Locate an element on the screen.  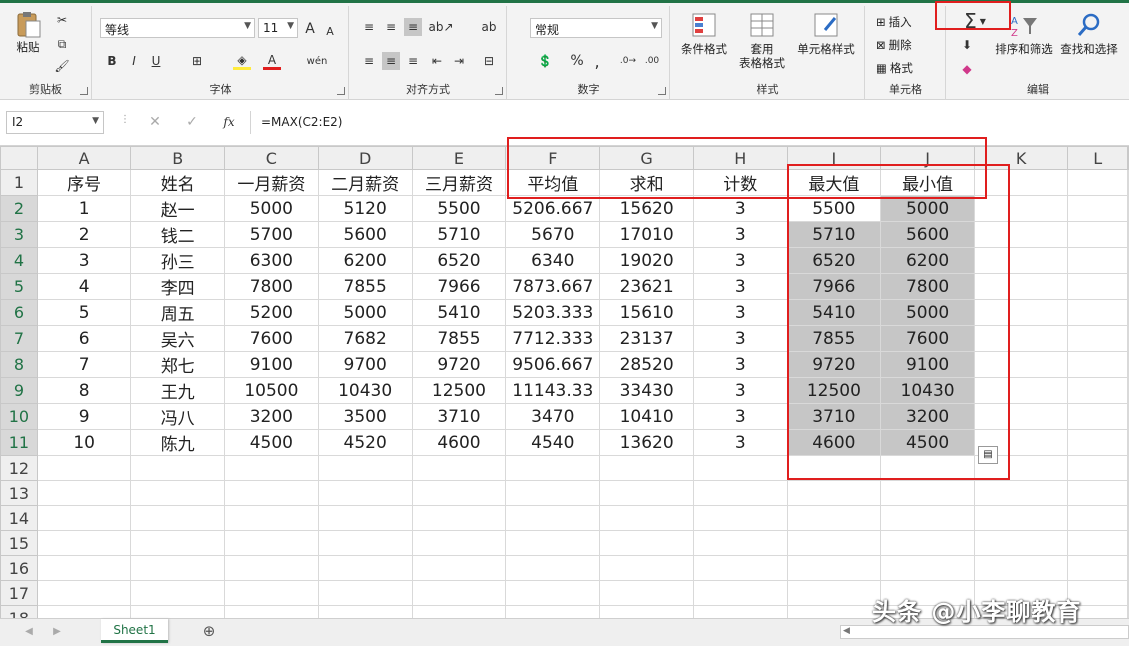
cell-d2: 5120 is located at coordinates (365, 208).